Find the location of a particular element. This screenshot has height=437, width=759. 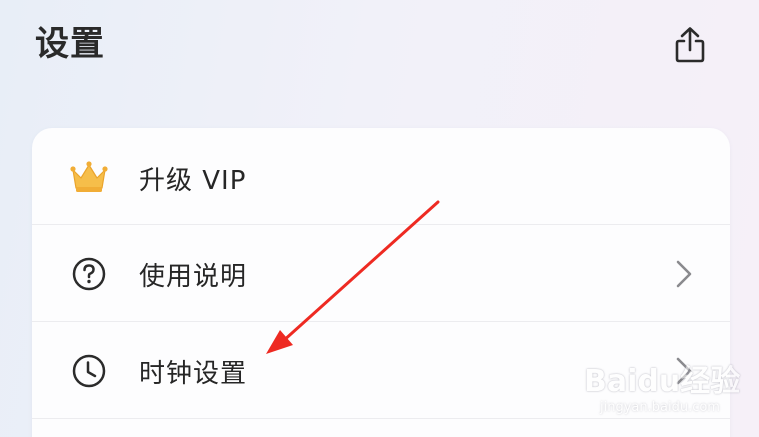

clock-icon is located at coordinates (89, 371).